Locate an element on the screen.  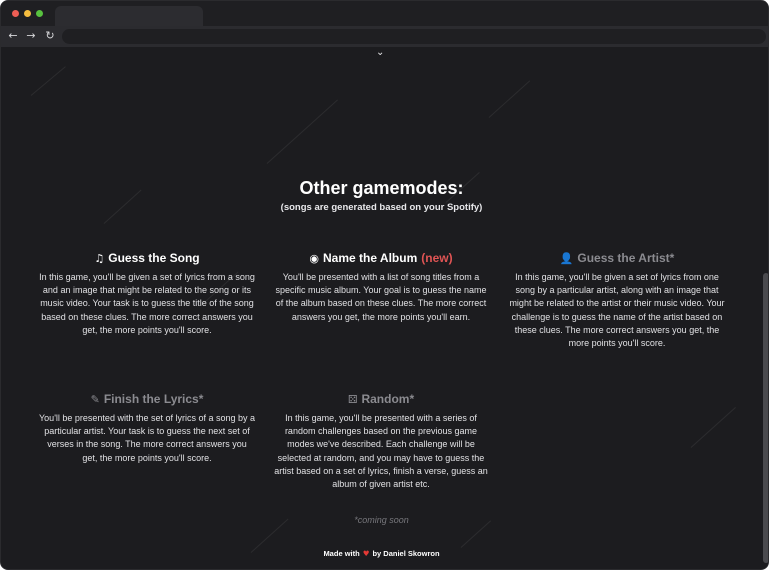
maximize-window-button is located at coordinates (39, 13).